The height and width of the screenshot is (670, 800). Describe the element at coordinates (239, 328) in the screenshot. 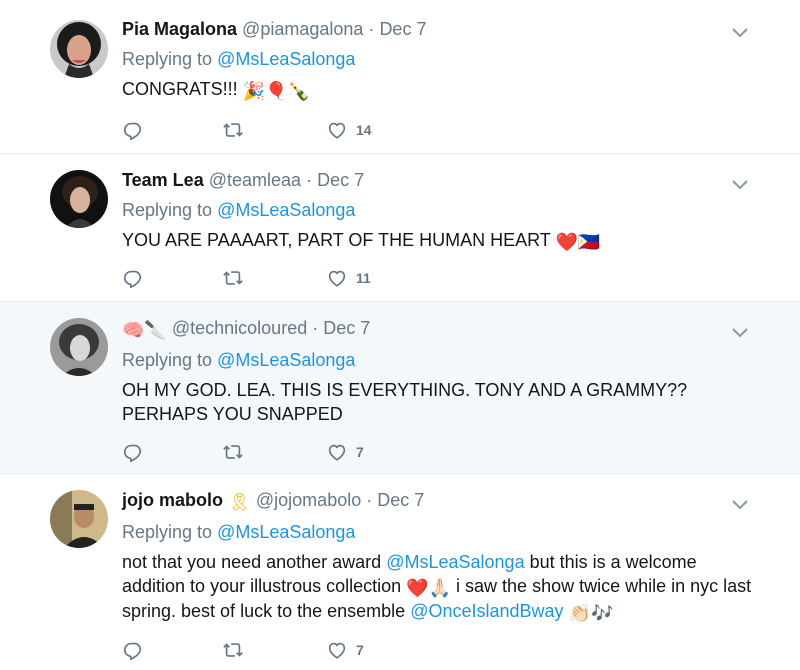

I see `user-handle: @technicoloured` at that location.